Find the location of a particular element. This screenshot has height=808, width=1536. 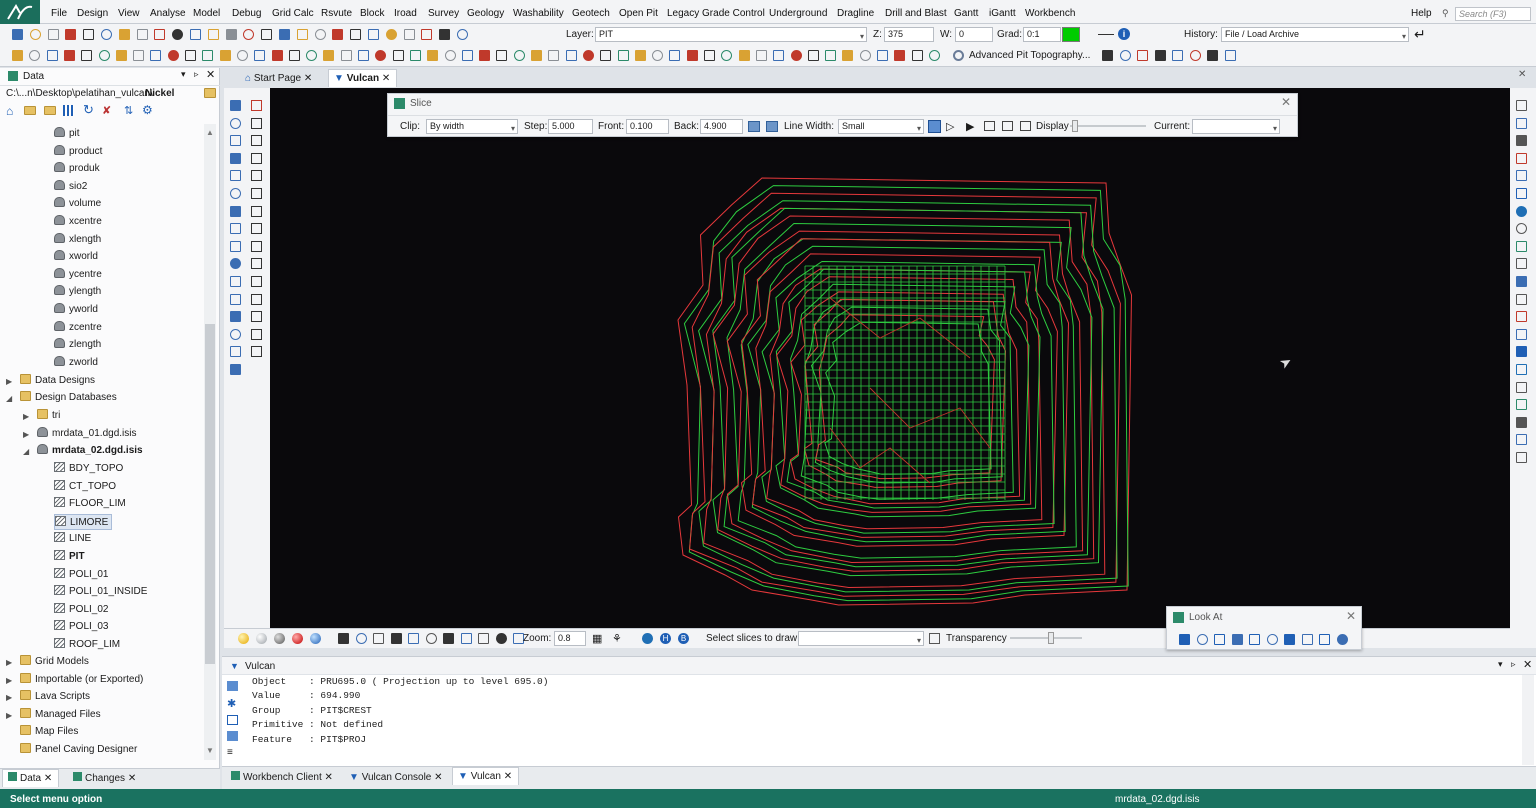

tree-layer-roof-lim: ROOF_LIM is located at coordinates (87, 645).